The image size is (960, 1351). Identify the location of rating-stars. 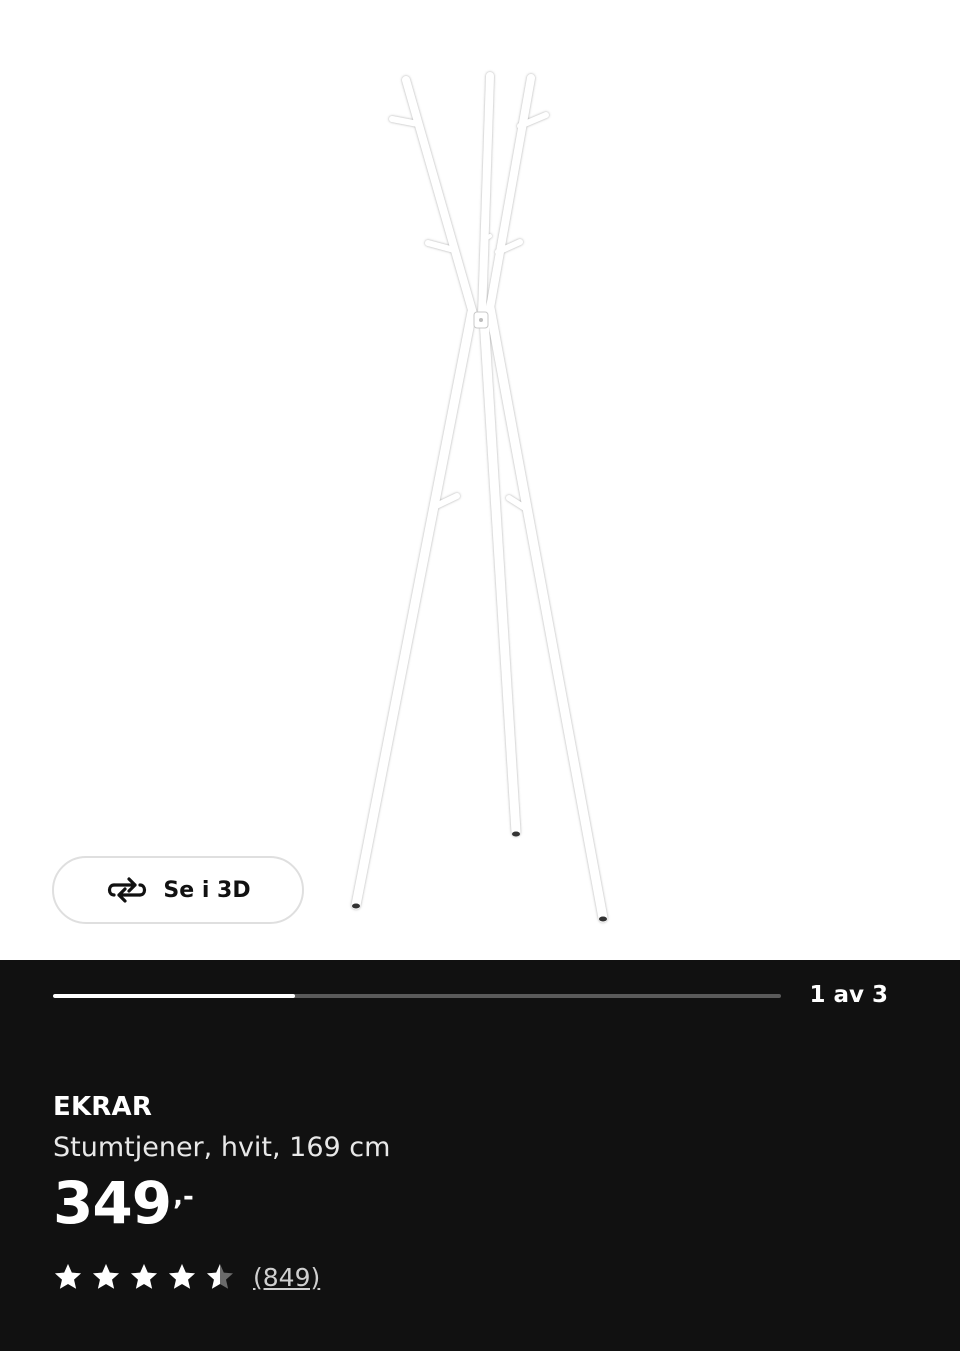
(144, 1277).